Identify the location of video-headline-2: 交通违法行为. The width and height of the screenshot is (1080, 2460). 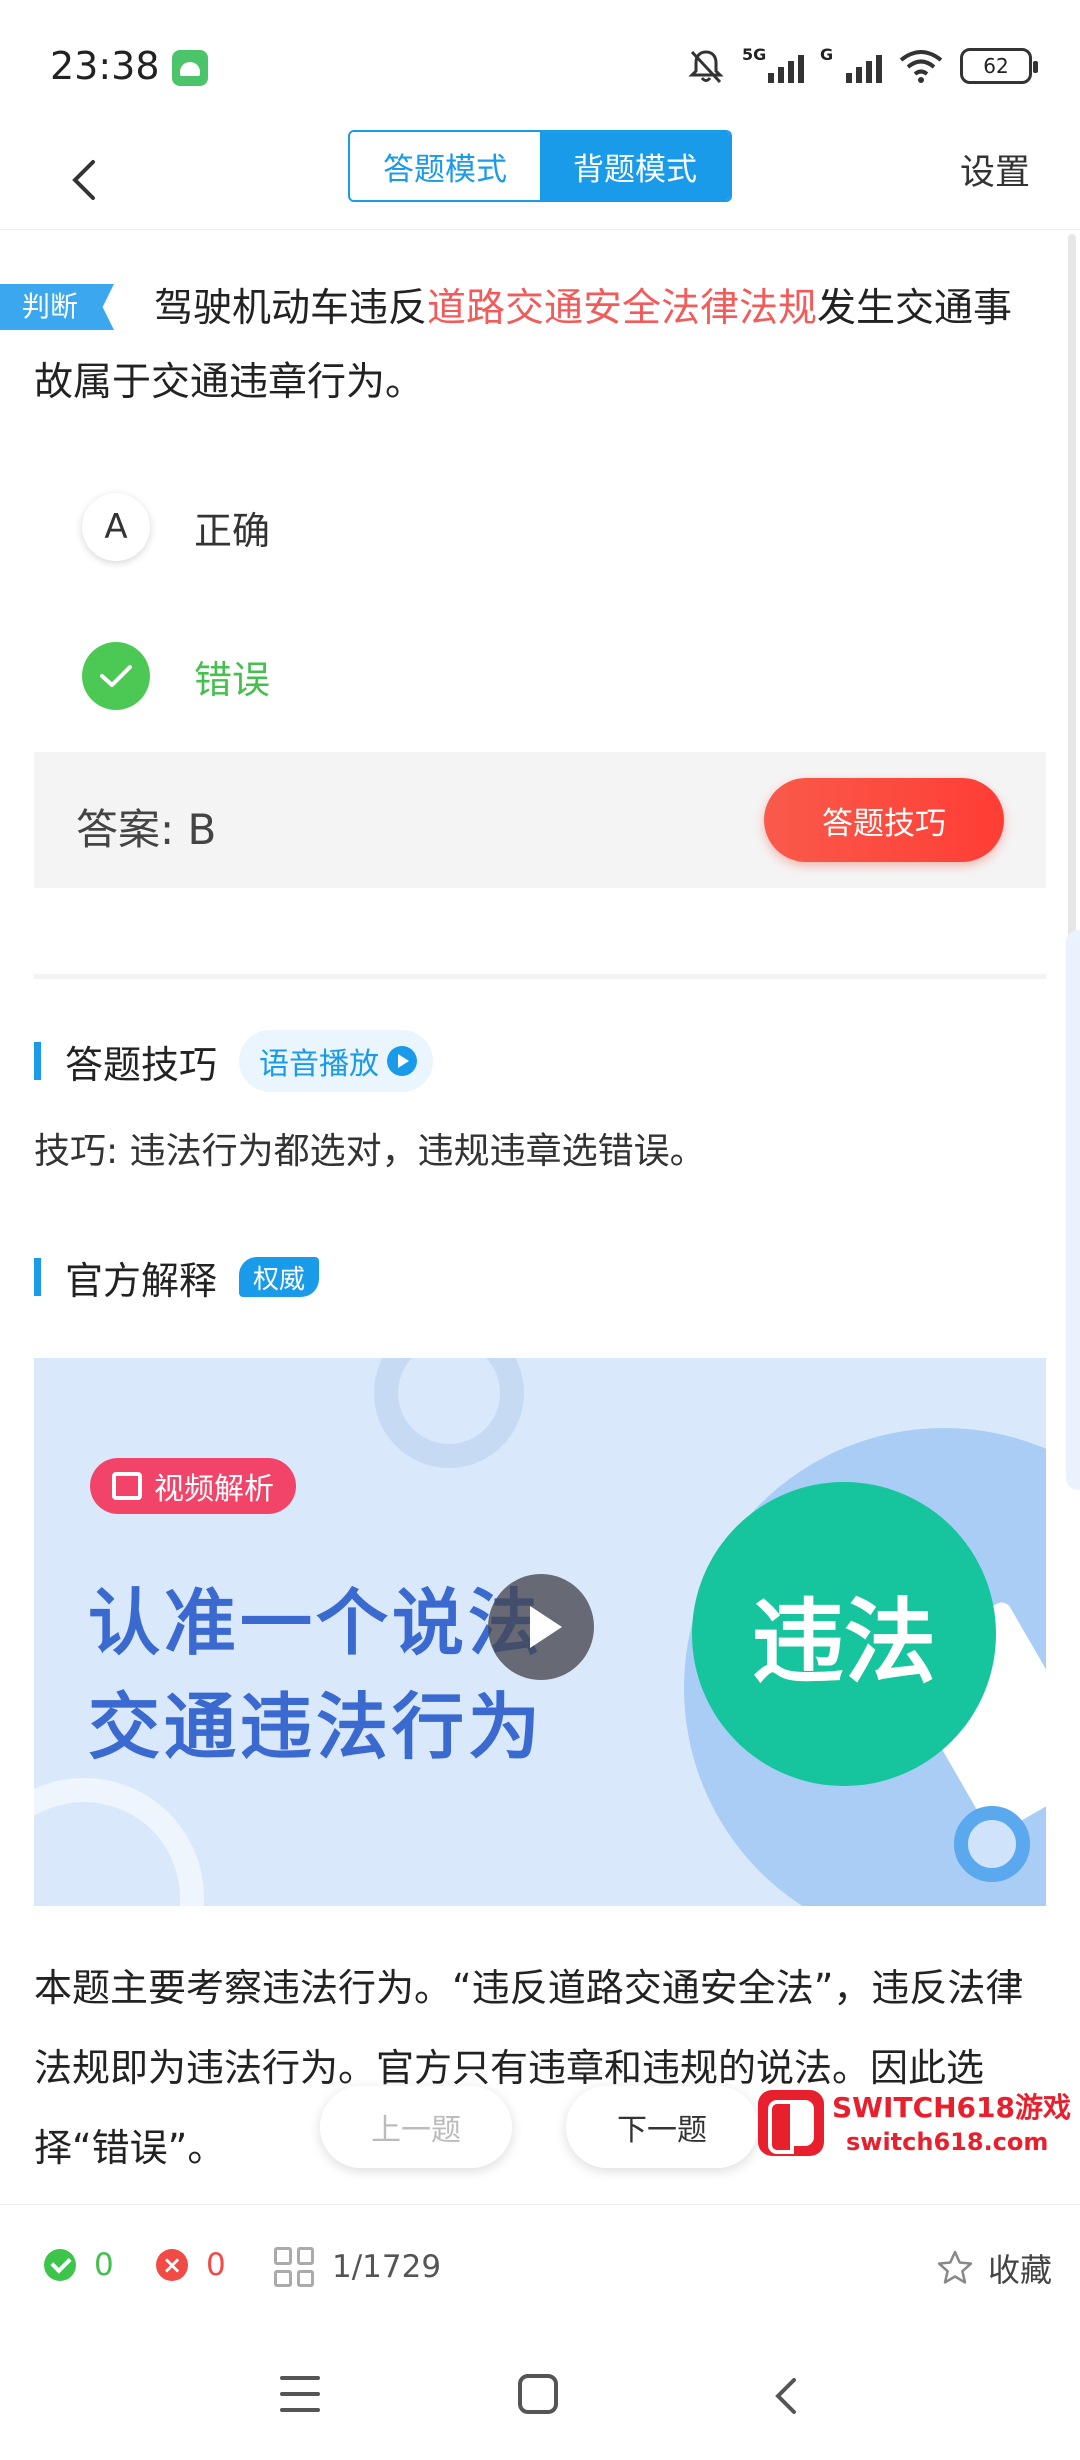
(316, 1727).